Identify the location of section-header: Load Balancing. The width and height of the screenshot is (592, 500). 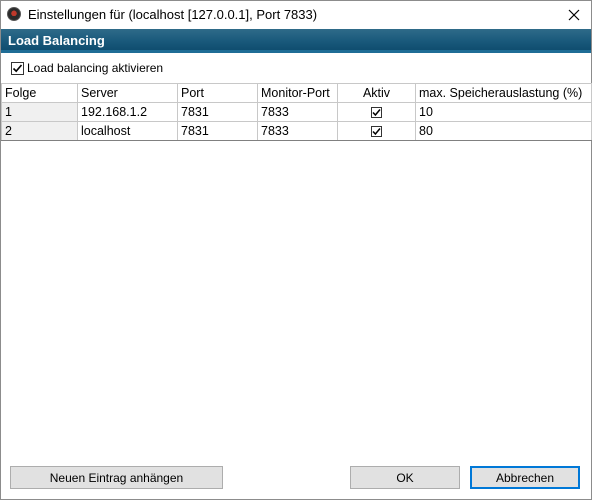
(296, 41).